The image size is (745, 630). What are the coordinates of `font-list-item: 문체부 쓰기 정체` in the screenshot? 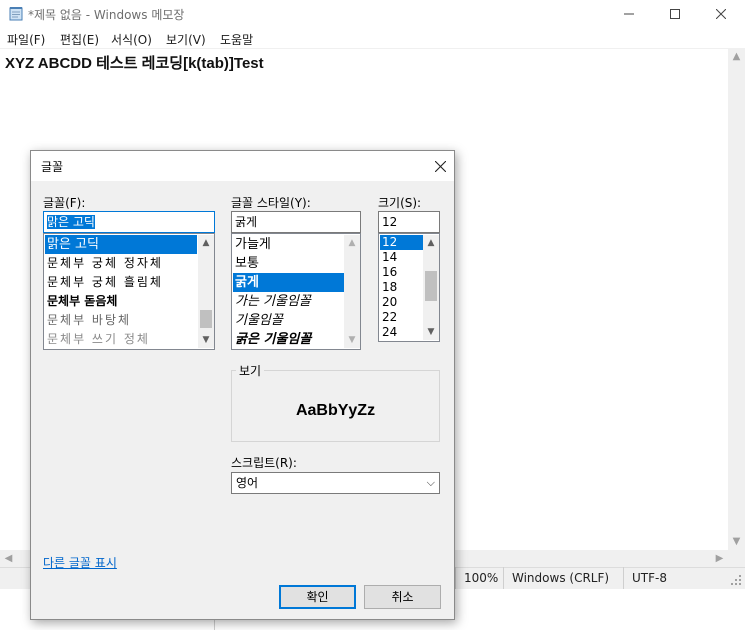 It's located at (121, 339).